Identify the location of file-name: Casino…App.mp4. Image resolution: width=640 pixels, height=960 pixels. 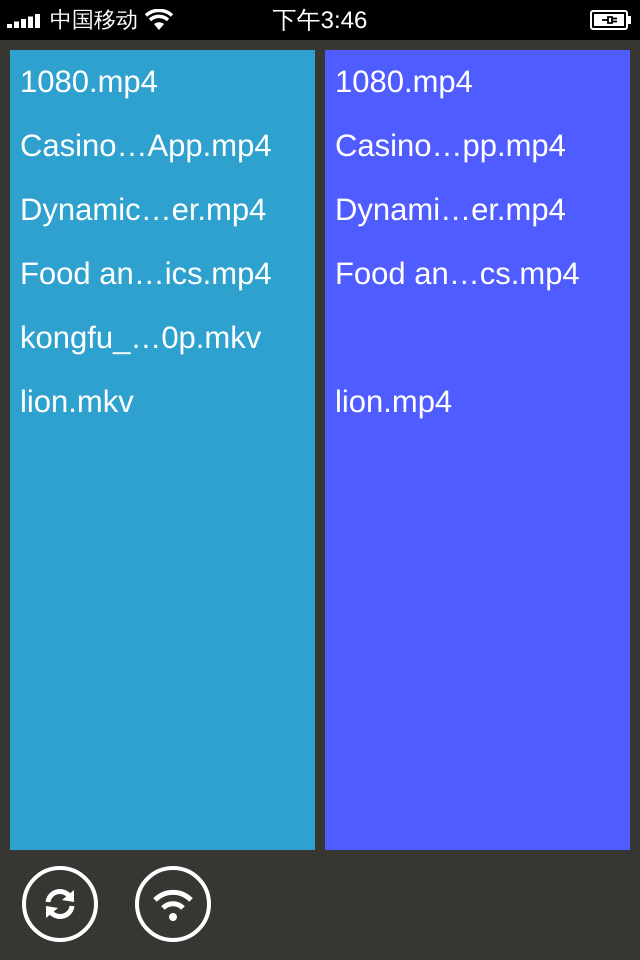
(162, 148).